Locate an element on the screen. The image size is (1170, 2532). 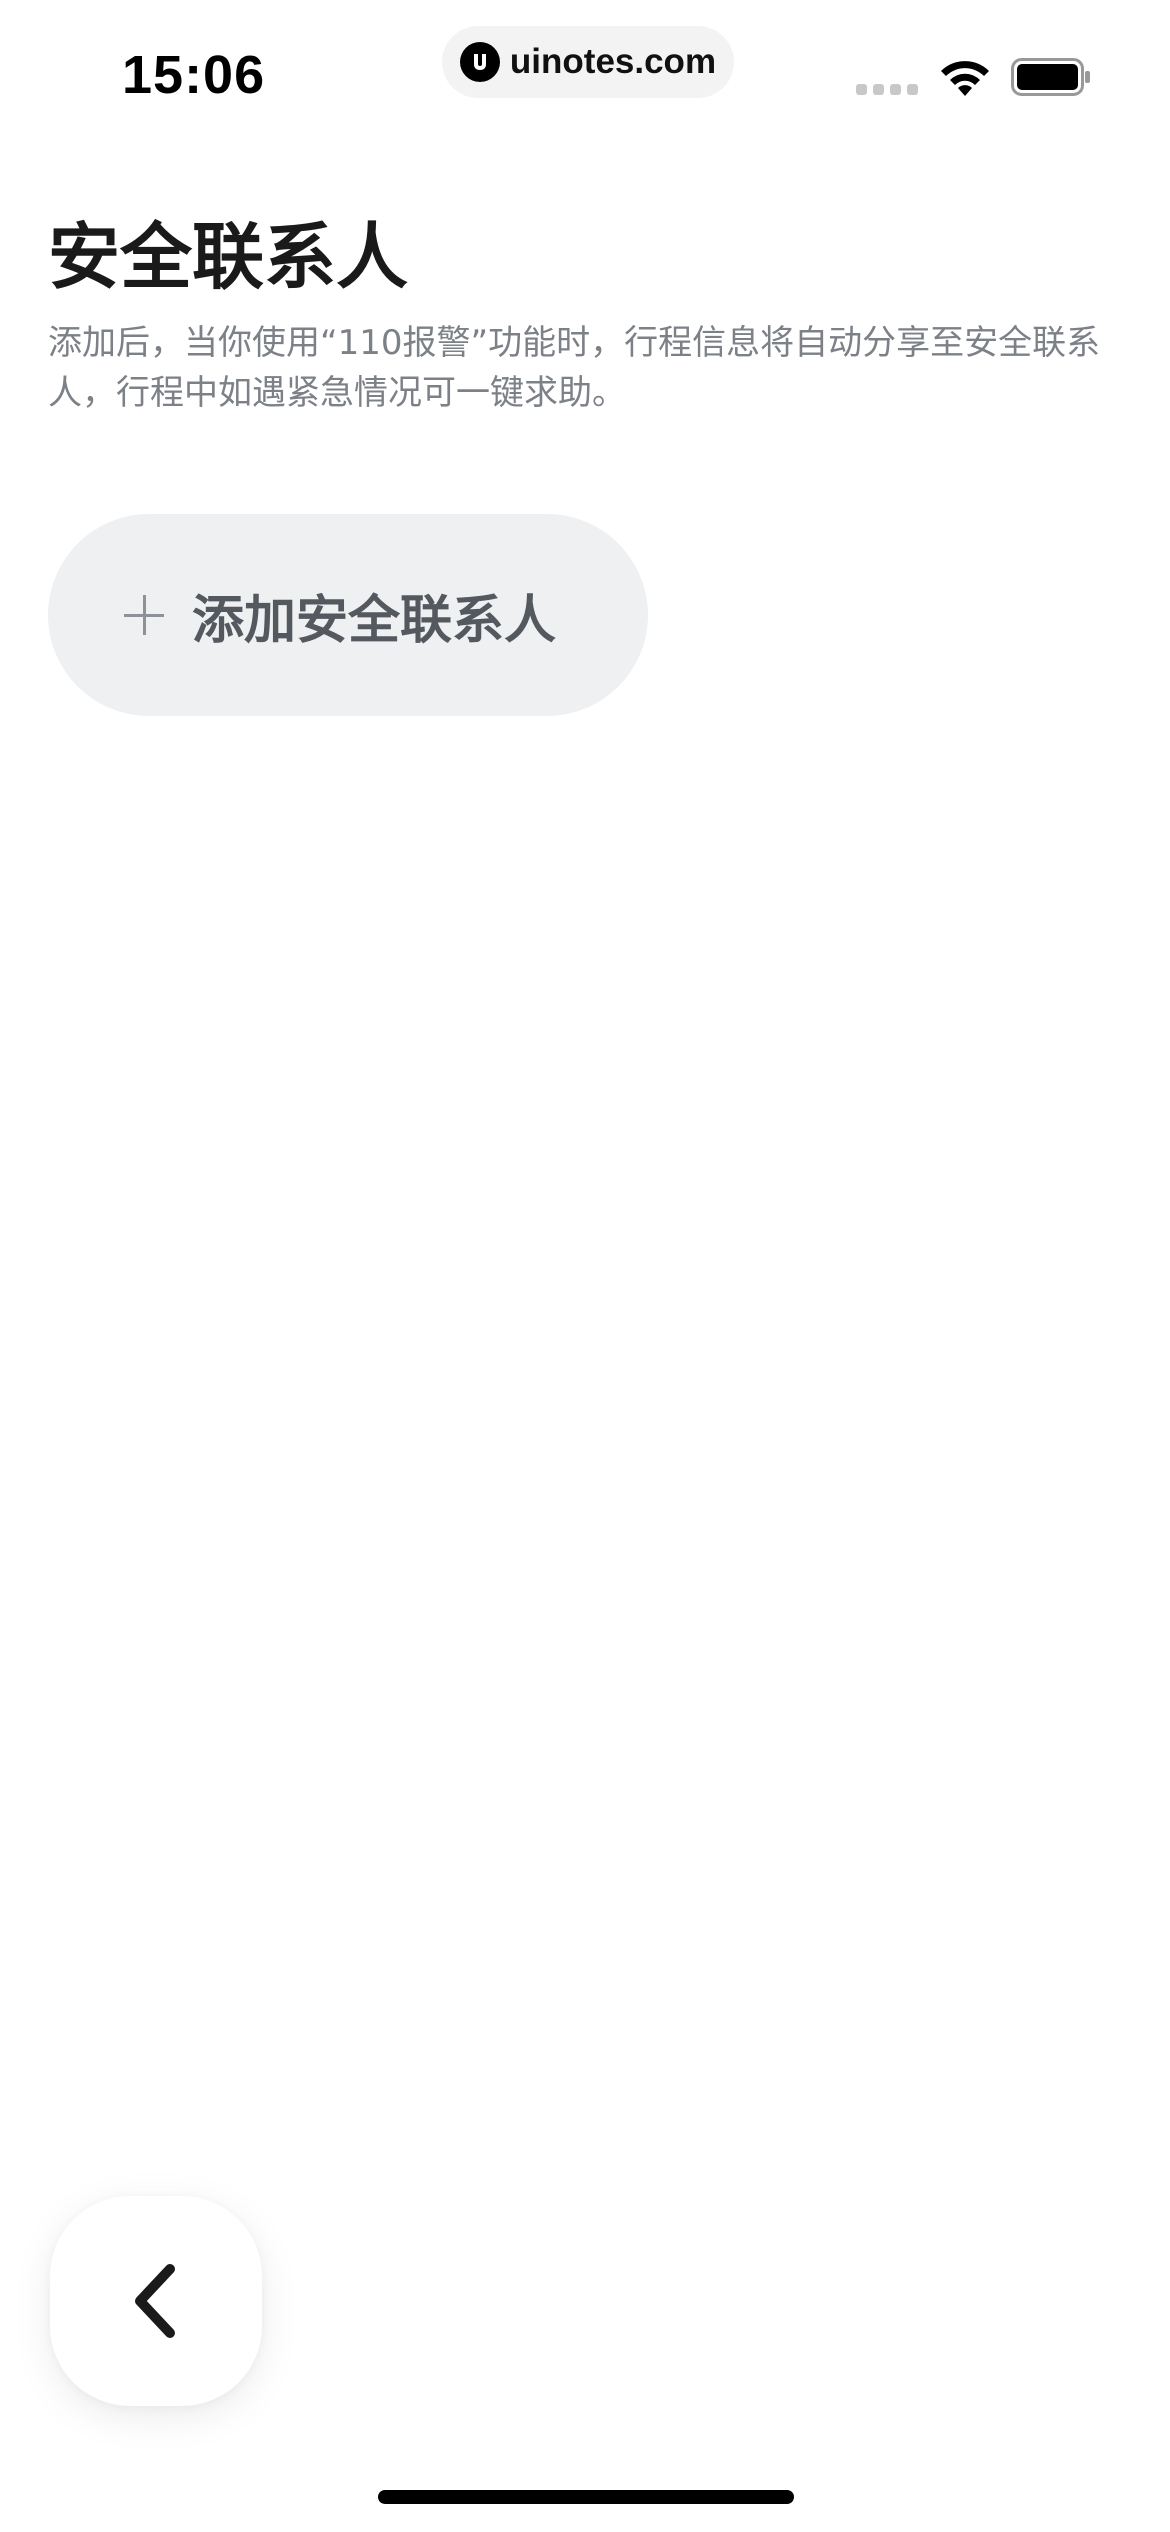
site-logo-icon is located at coordinates (479, 62).